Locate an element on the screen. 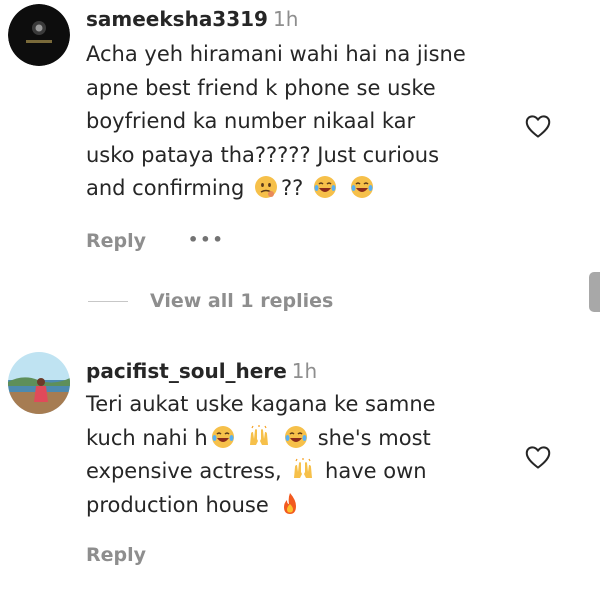 The image size is (600, 600). comment-line: she's most is located at coordinates (374, 437).